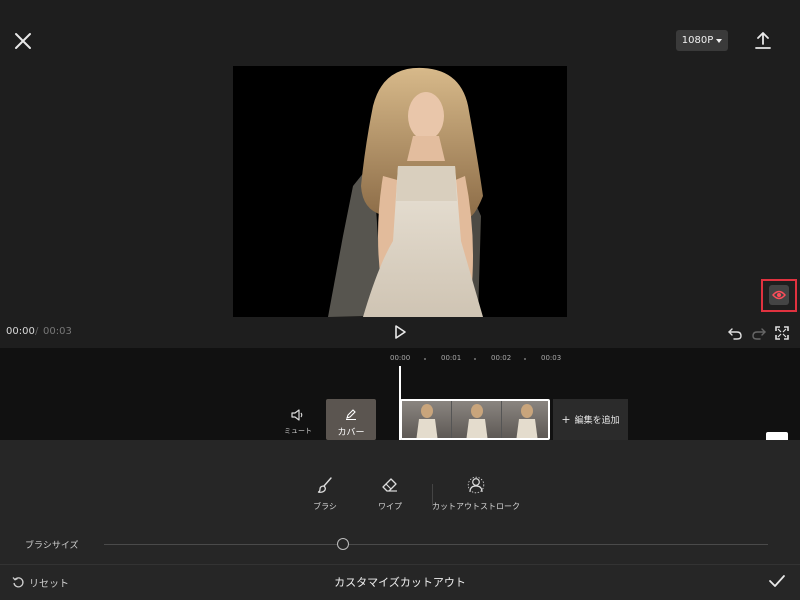  Describe the element at coordinates (566, 419) in the screenshot. I see `plus-icon: +` at that location.